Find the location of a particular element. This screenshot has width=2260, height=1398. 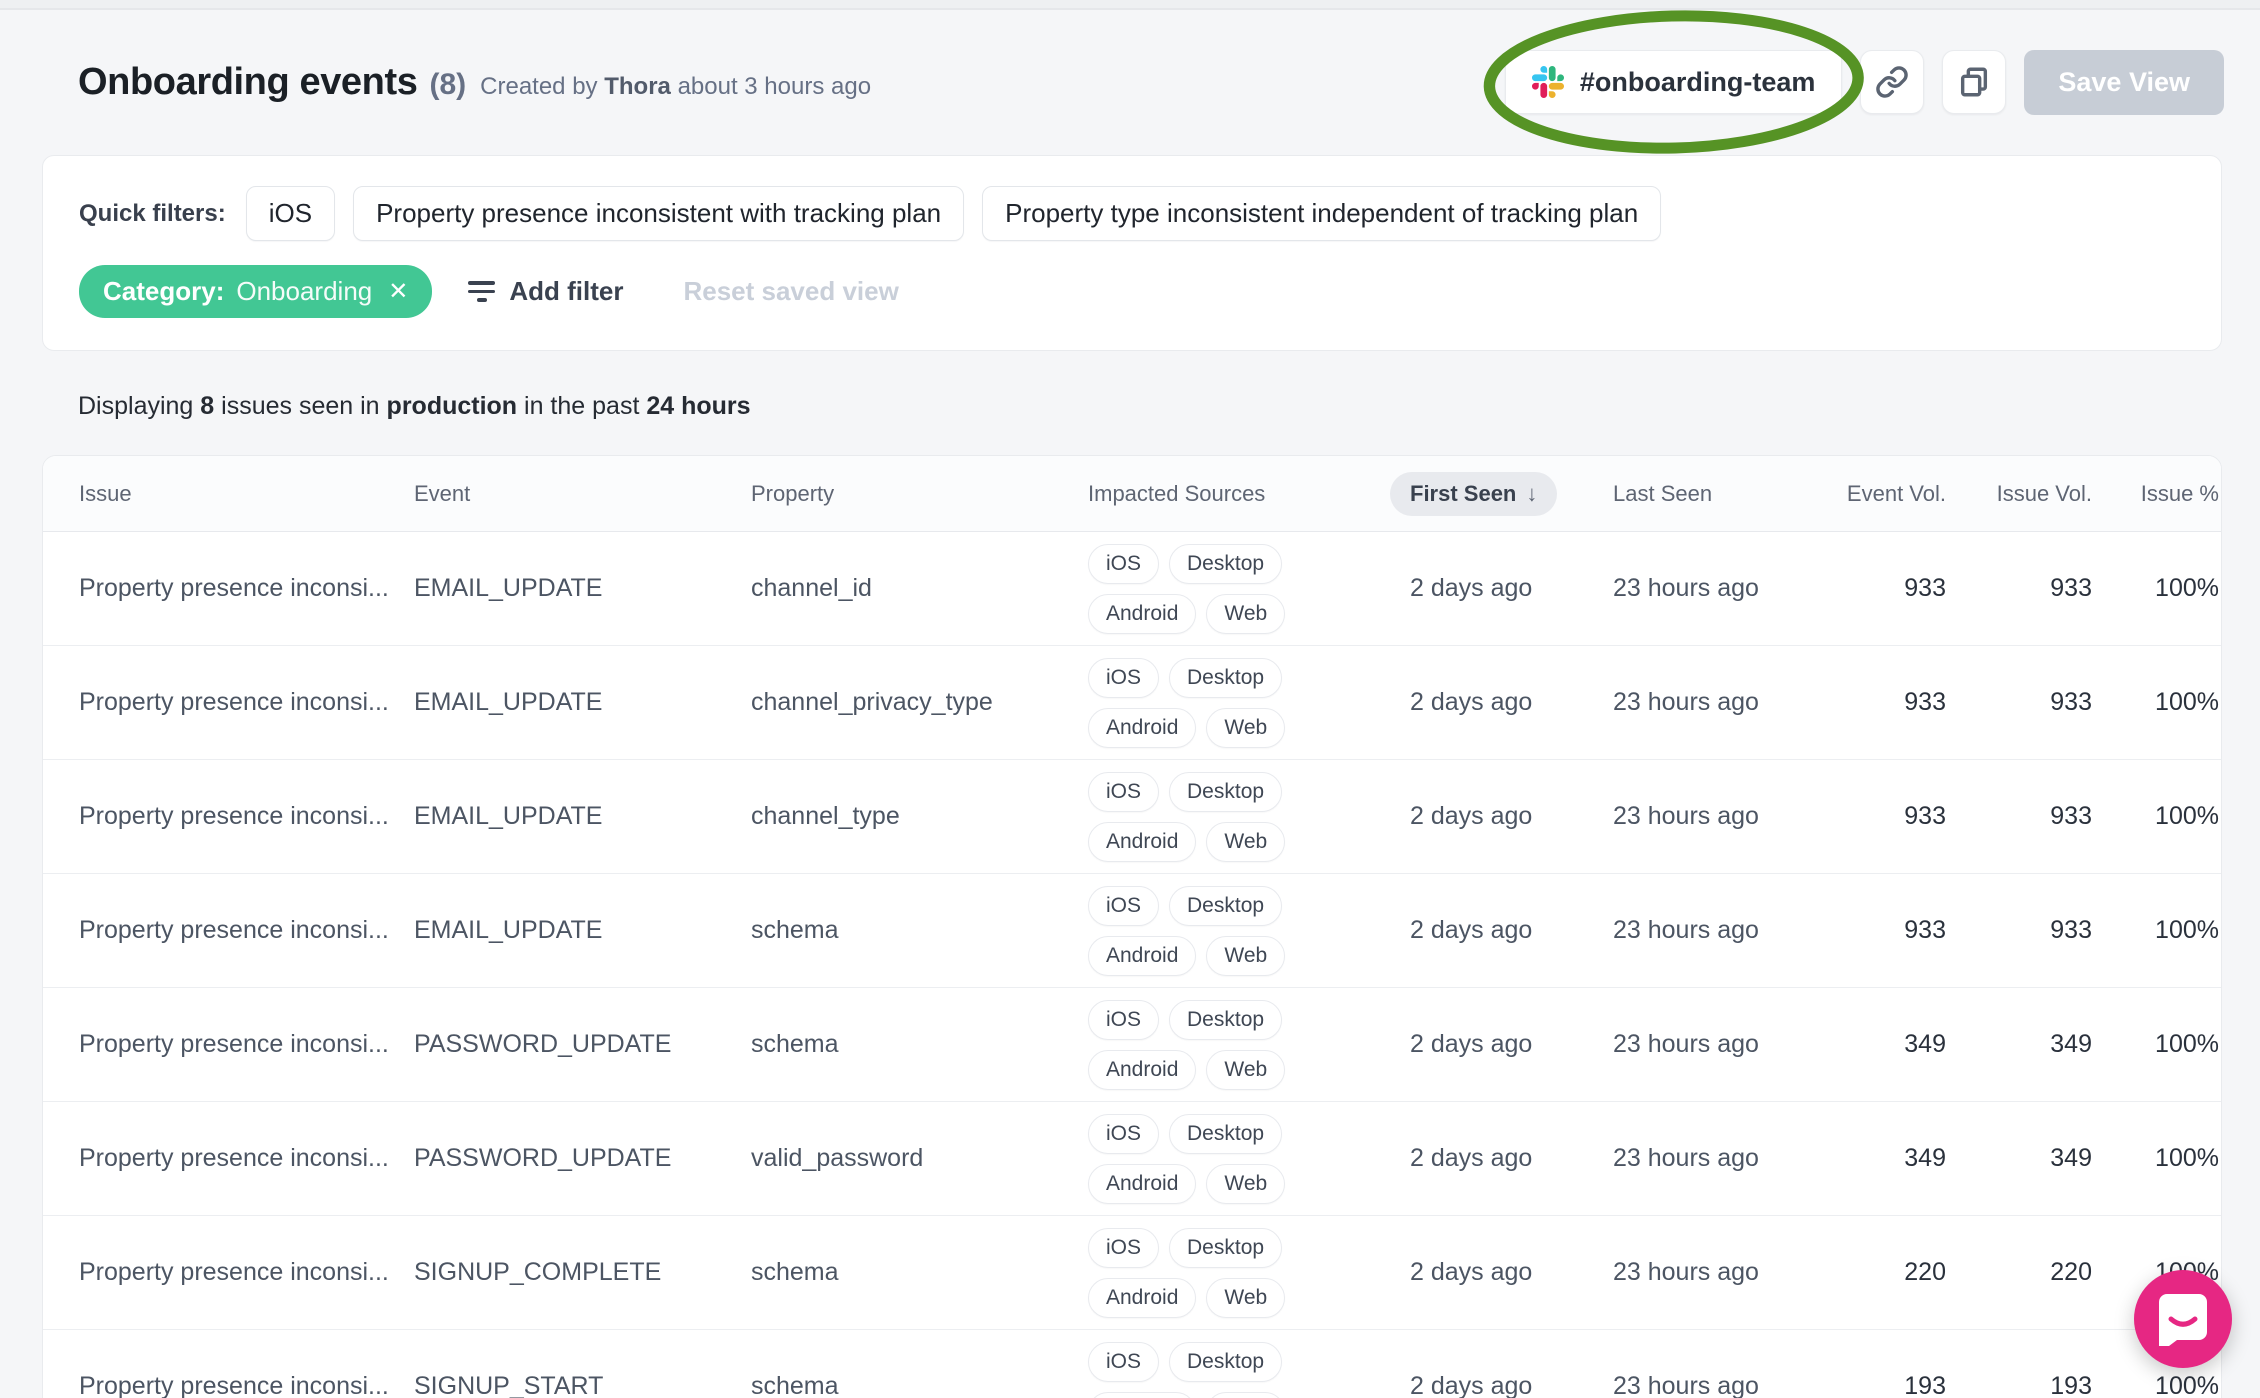

impacted-sources-cell: iOSDesktop AndroidWeb is located at coordinates (1249, 1044).